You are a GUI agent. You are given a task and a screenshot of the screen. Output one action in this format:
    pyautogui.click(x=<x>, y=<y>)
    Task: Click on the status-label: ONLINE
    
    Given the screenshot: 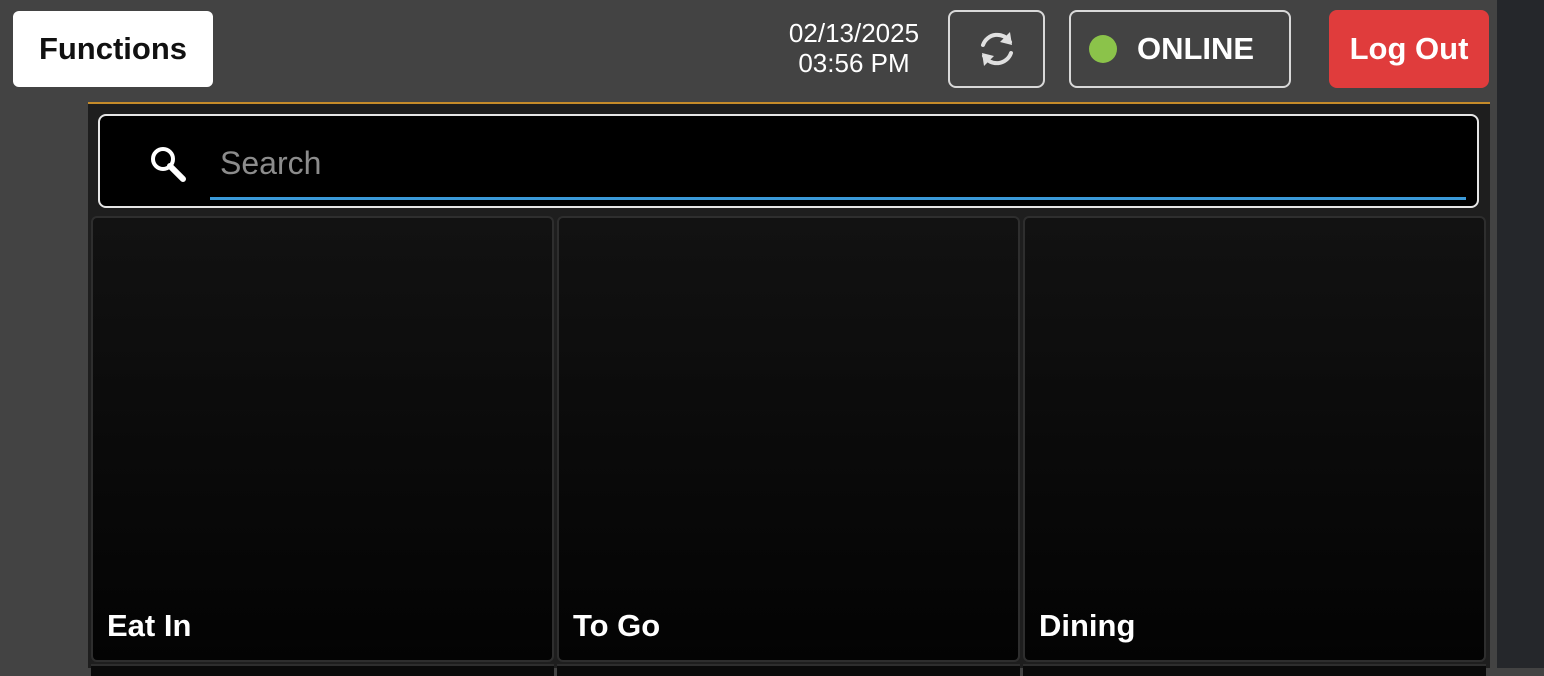 What is the action you would take?
    pyautogui.click(x=1196, y=48)
    